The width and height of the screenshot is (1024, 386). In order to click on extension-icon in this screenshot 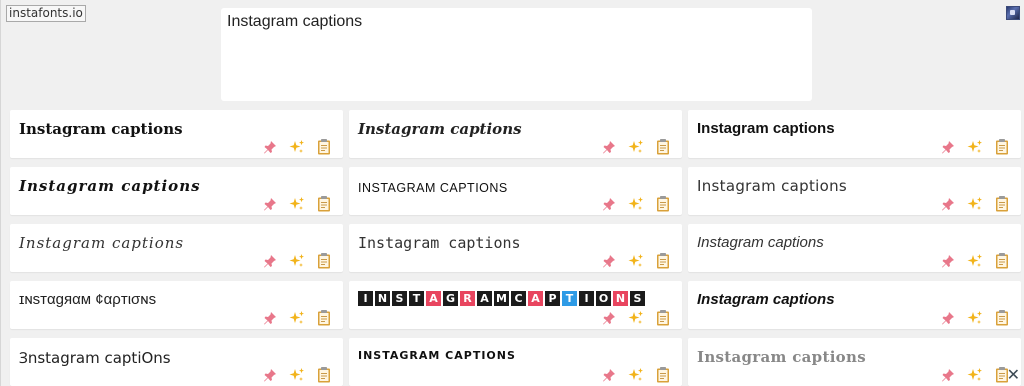, I will do `click(1013, 13)`.